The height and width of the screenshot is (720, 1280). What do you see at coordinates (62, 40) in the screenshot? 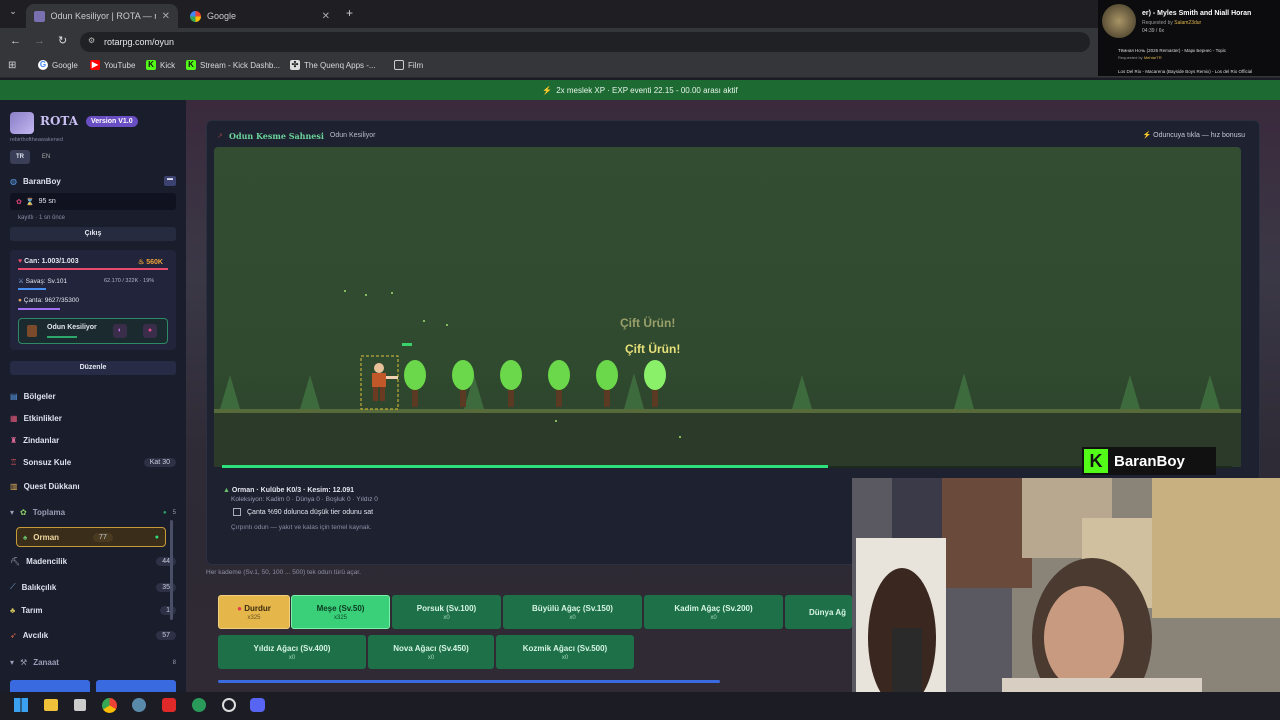
I see `reload-icon: ↻` at bounding box center [62, 40].